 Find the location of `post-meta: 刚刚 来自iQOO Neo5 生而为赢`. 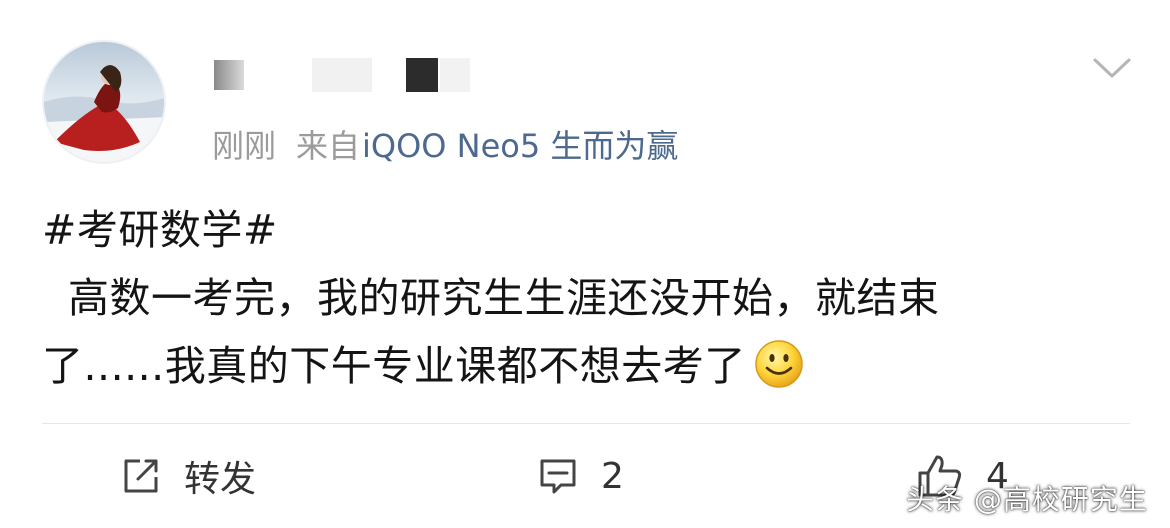

post-meta: 刚刚 来自iQOO Neo5 生而为赢 is located at coordinates (445, 146).